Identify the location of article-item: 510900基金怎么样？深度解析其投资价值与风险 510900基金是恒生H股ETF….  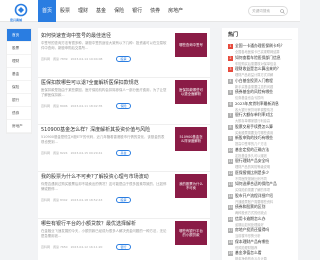
(124, 147).